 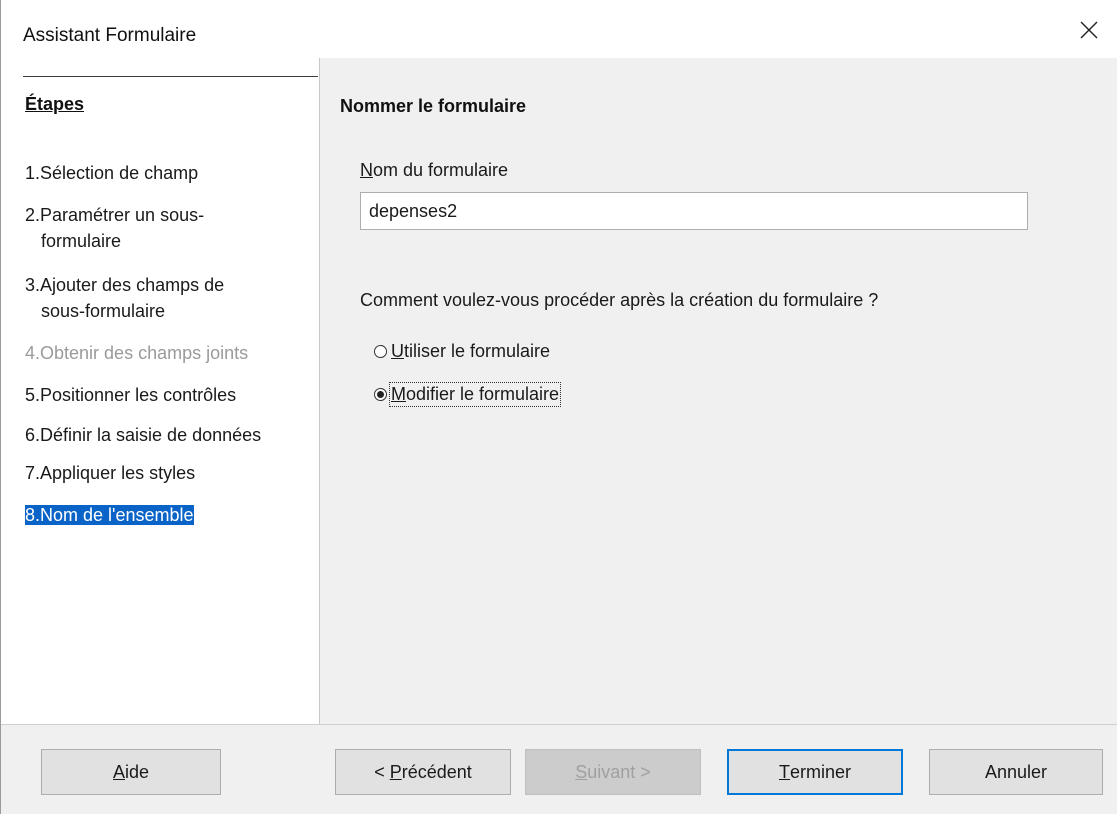 What do you see at coordinates (138, 395) in the screenshot?
I see `step-label: Positionner les contrôles` at bounding box center [138, 395].